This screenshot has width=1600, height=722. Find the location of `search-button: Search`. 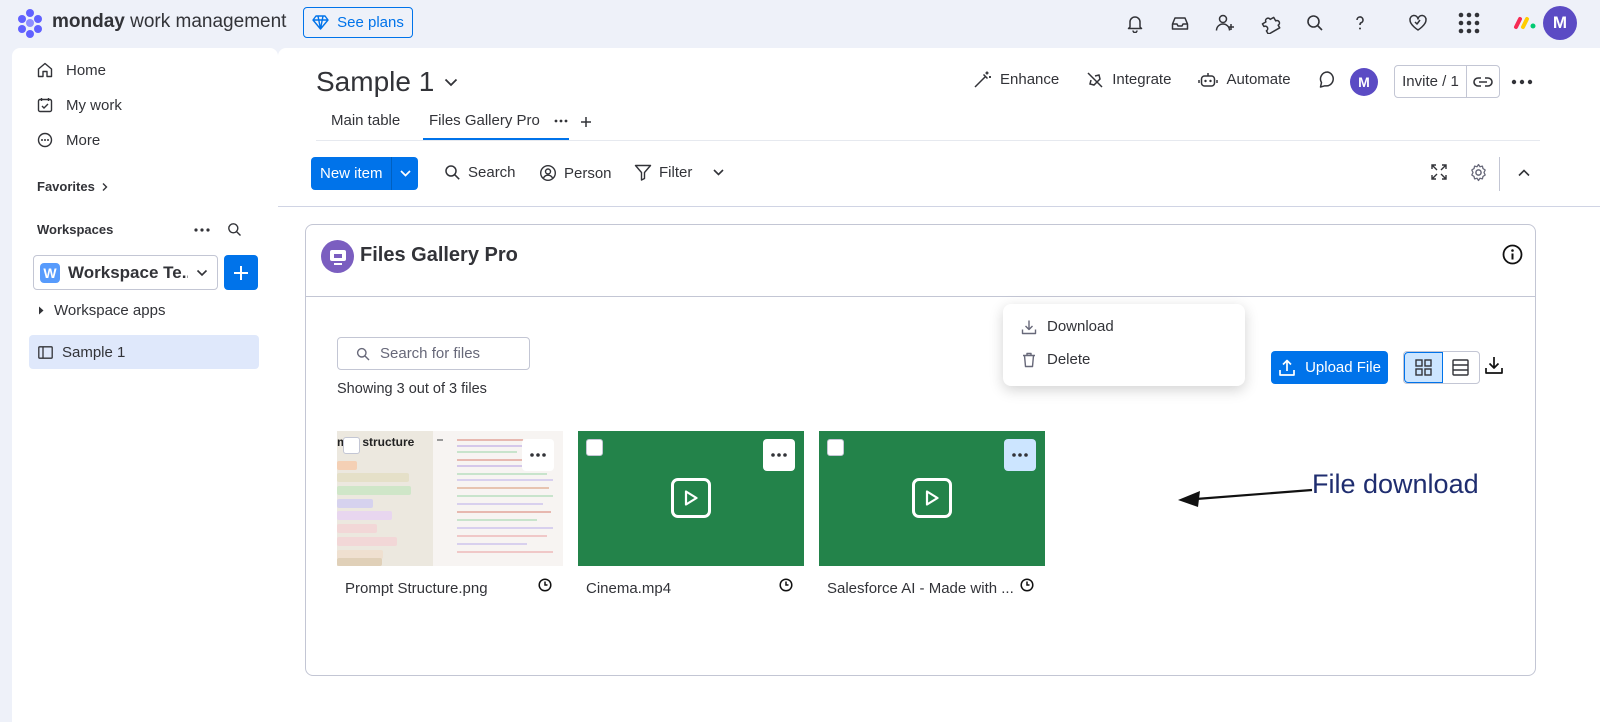

search-button: Search is located at coordinates (480, 172).